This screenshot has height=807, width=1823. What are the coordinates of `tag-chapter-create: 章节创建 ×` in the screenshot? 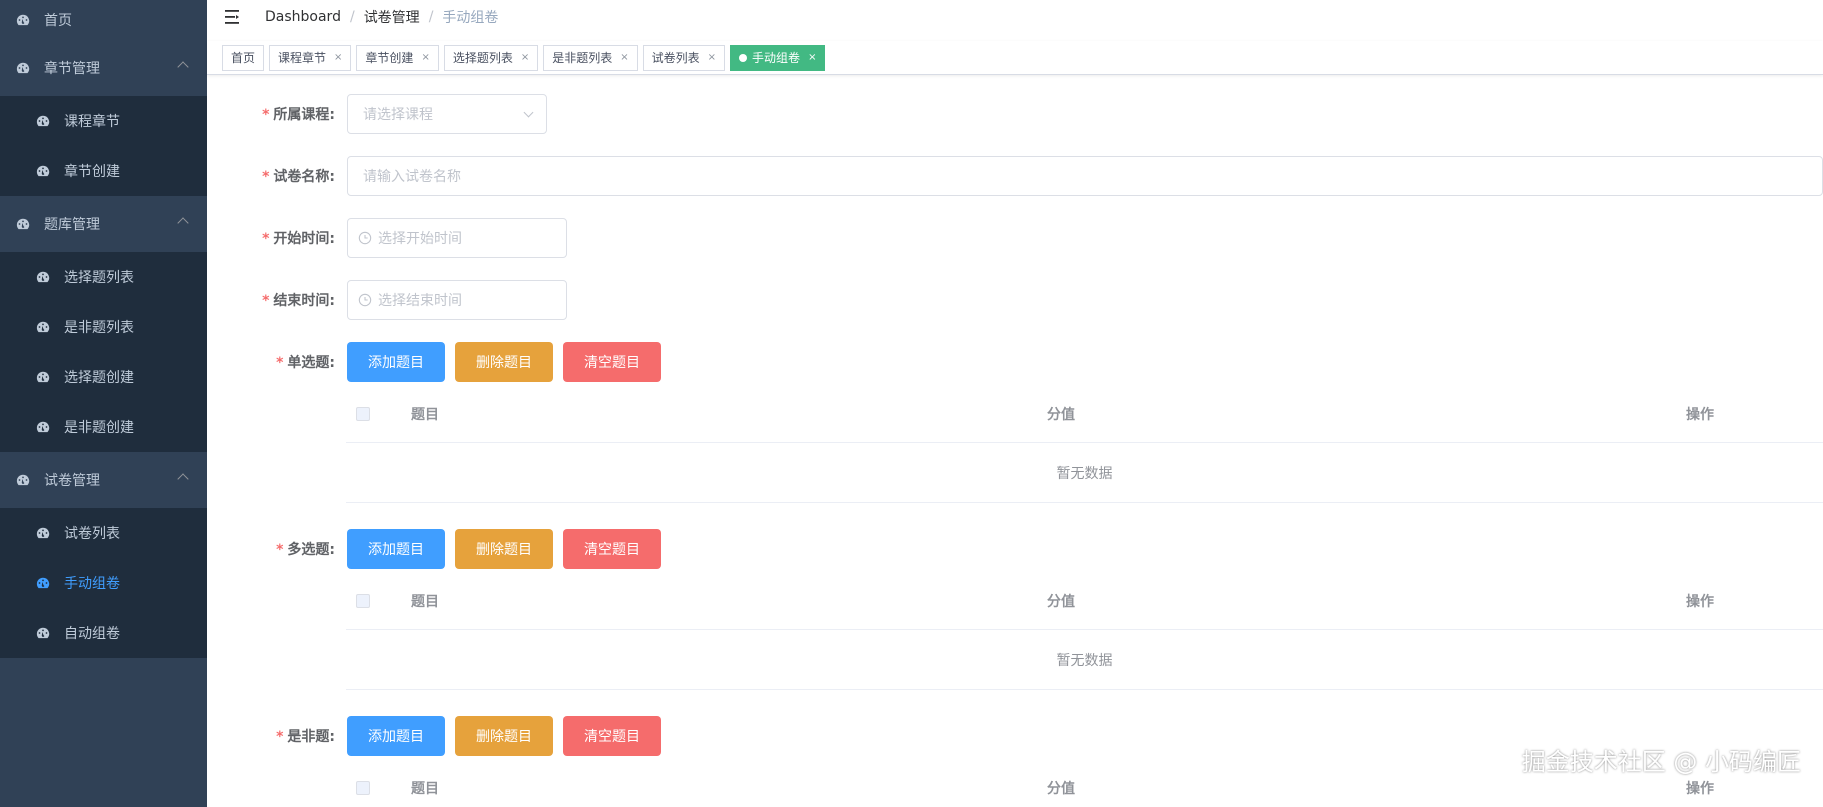 It's located at (397, 57).